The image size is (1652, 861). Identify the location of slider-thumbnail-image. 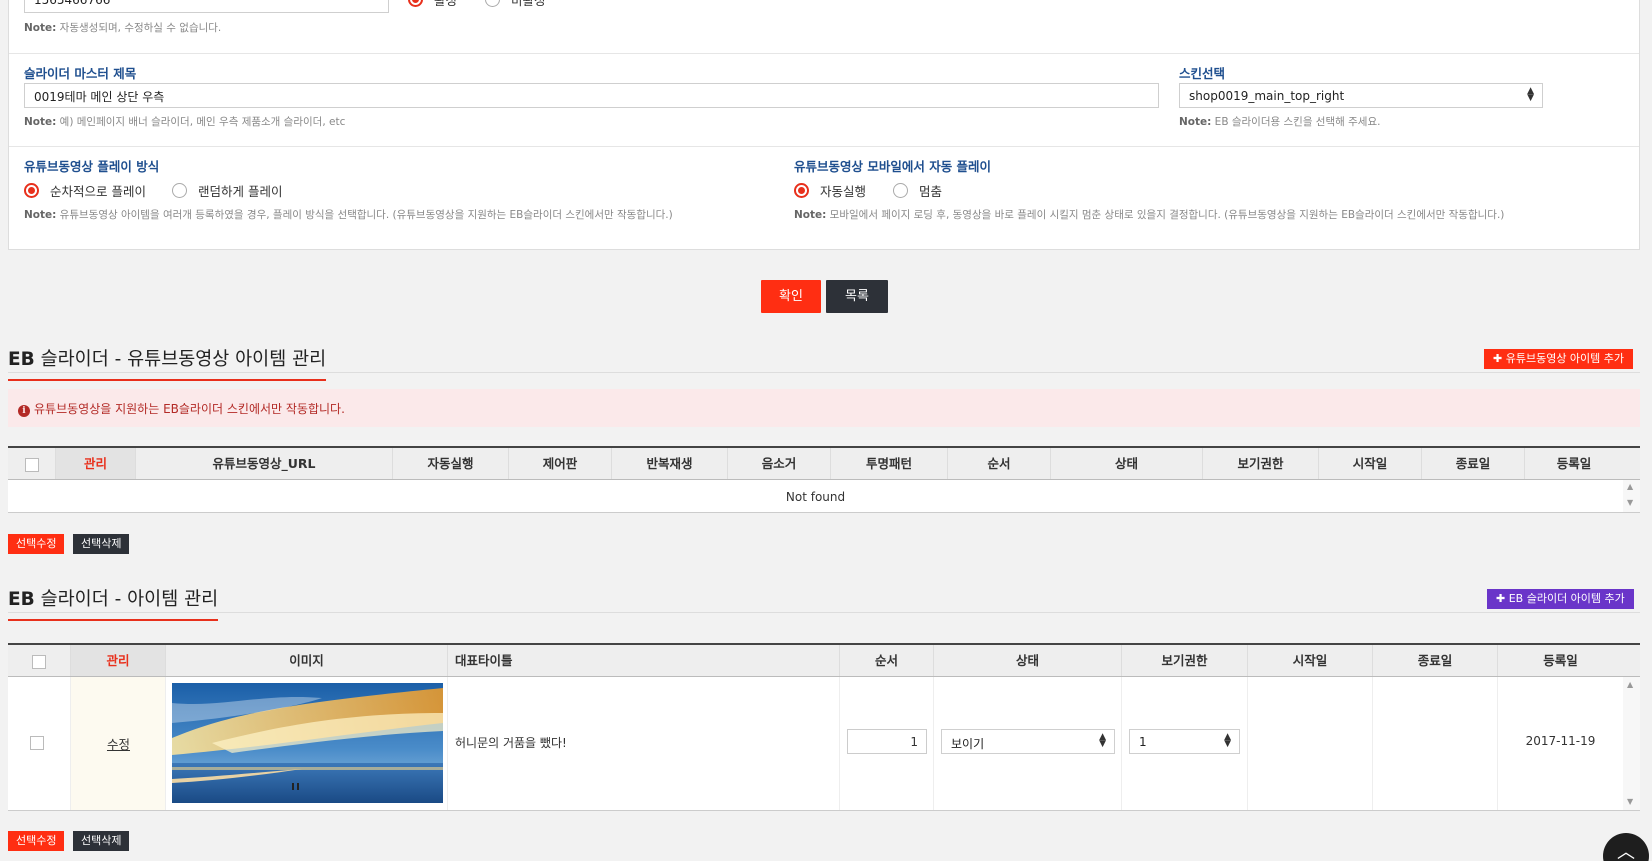
(307, 743).